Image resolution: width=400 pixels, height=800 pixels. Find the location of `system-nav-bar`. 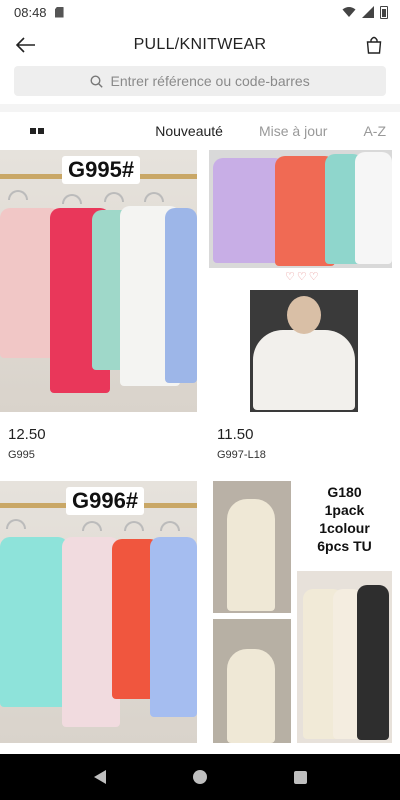

system-nav-bar is located at coordinates (200, 777).